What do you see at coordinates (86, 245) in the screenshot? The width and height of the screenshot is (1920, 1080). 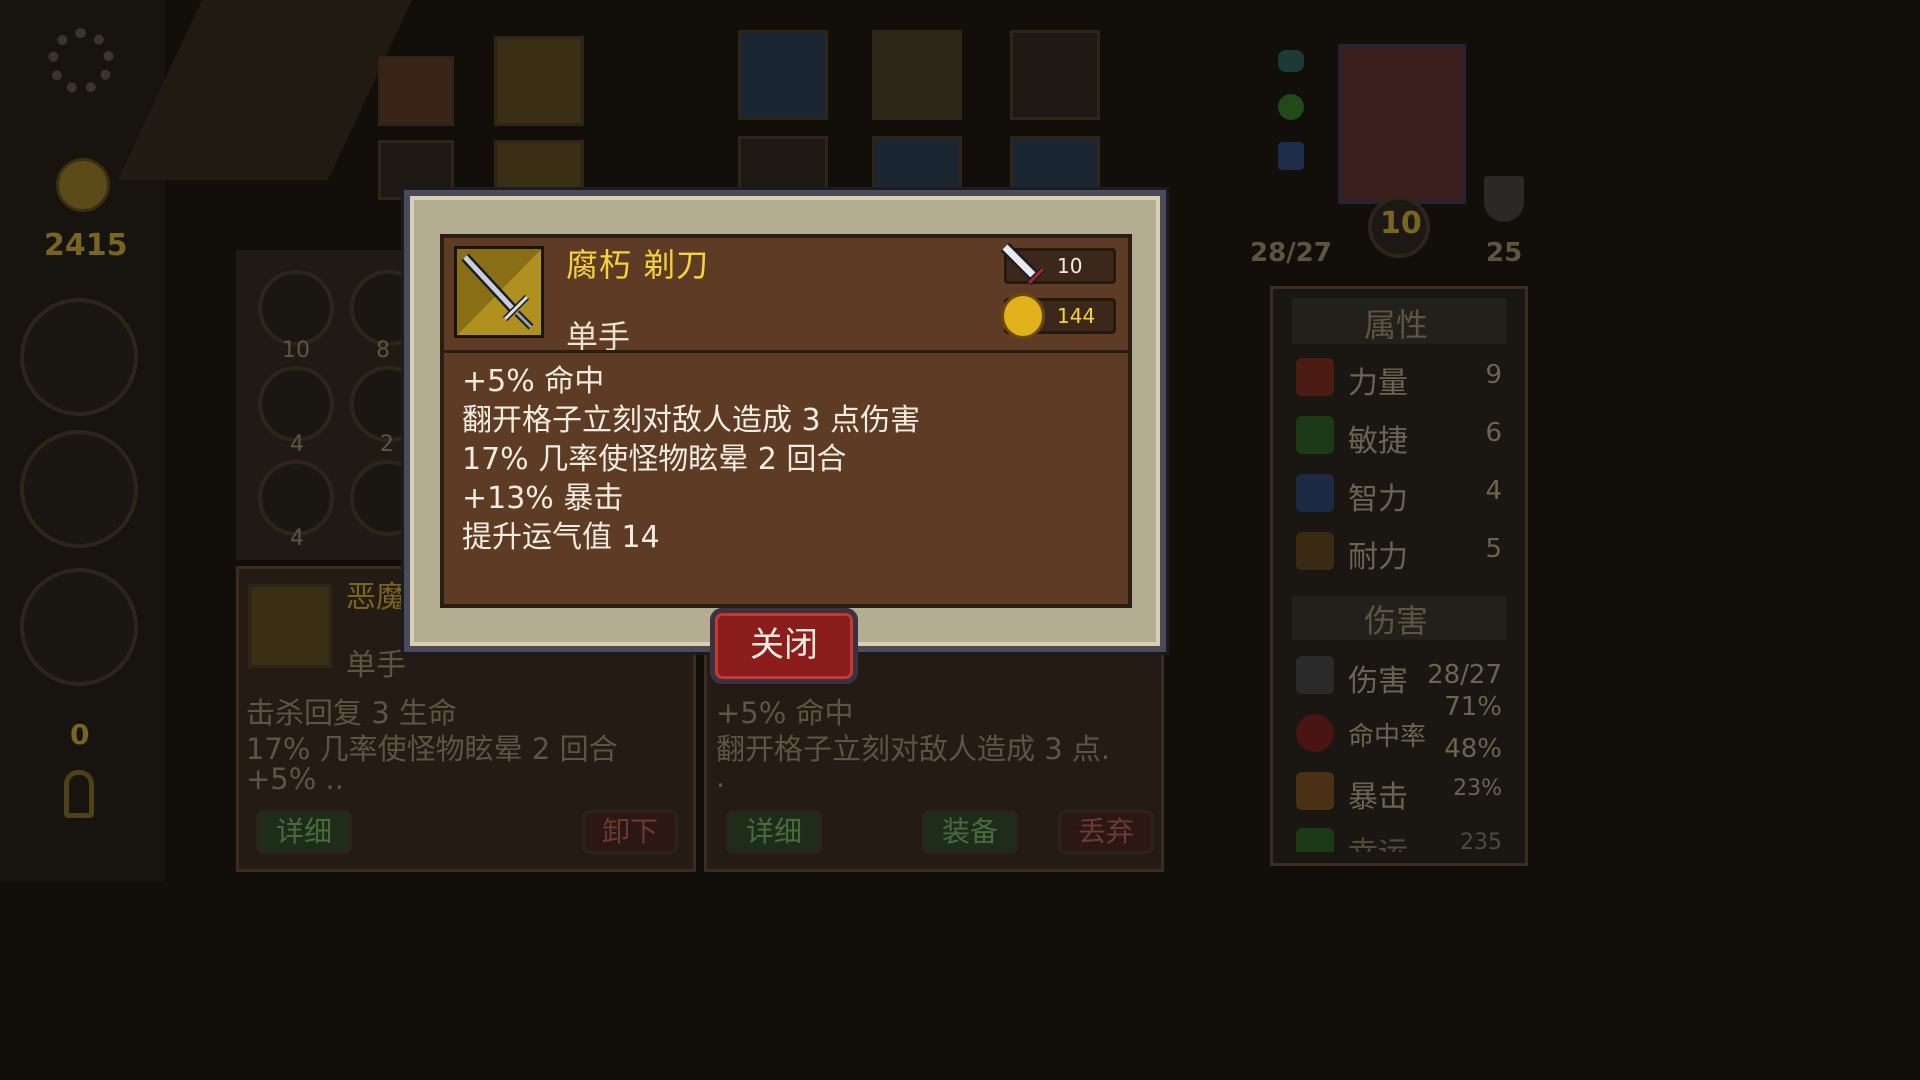 I see `gold-amount: 2415` at bounding box center [86, 245].